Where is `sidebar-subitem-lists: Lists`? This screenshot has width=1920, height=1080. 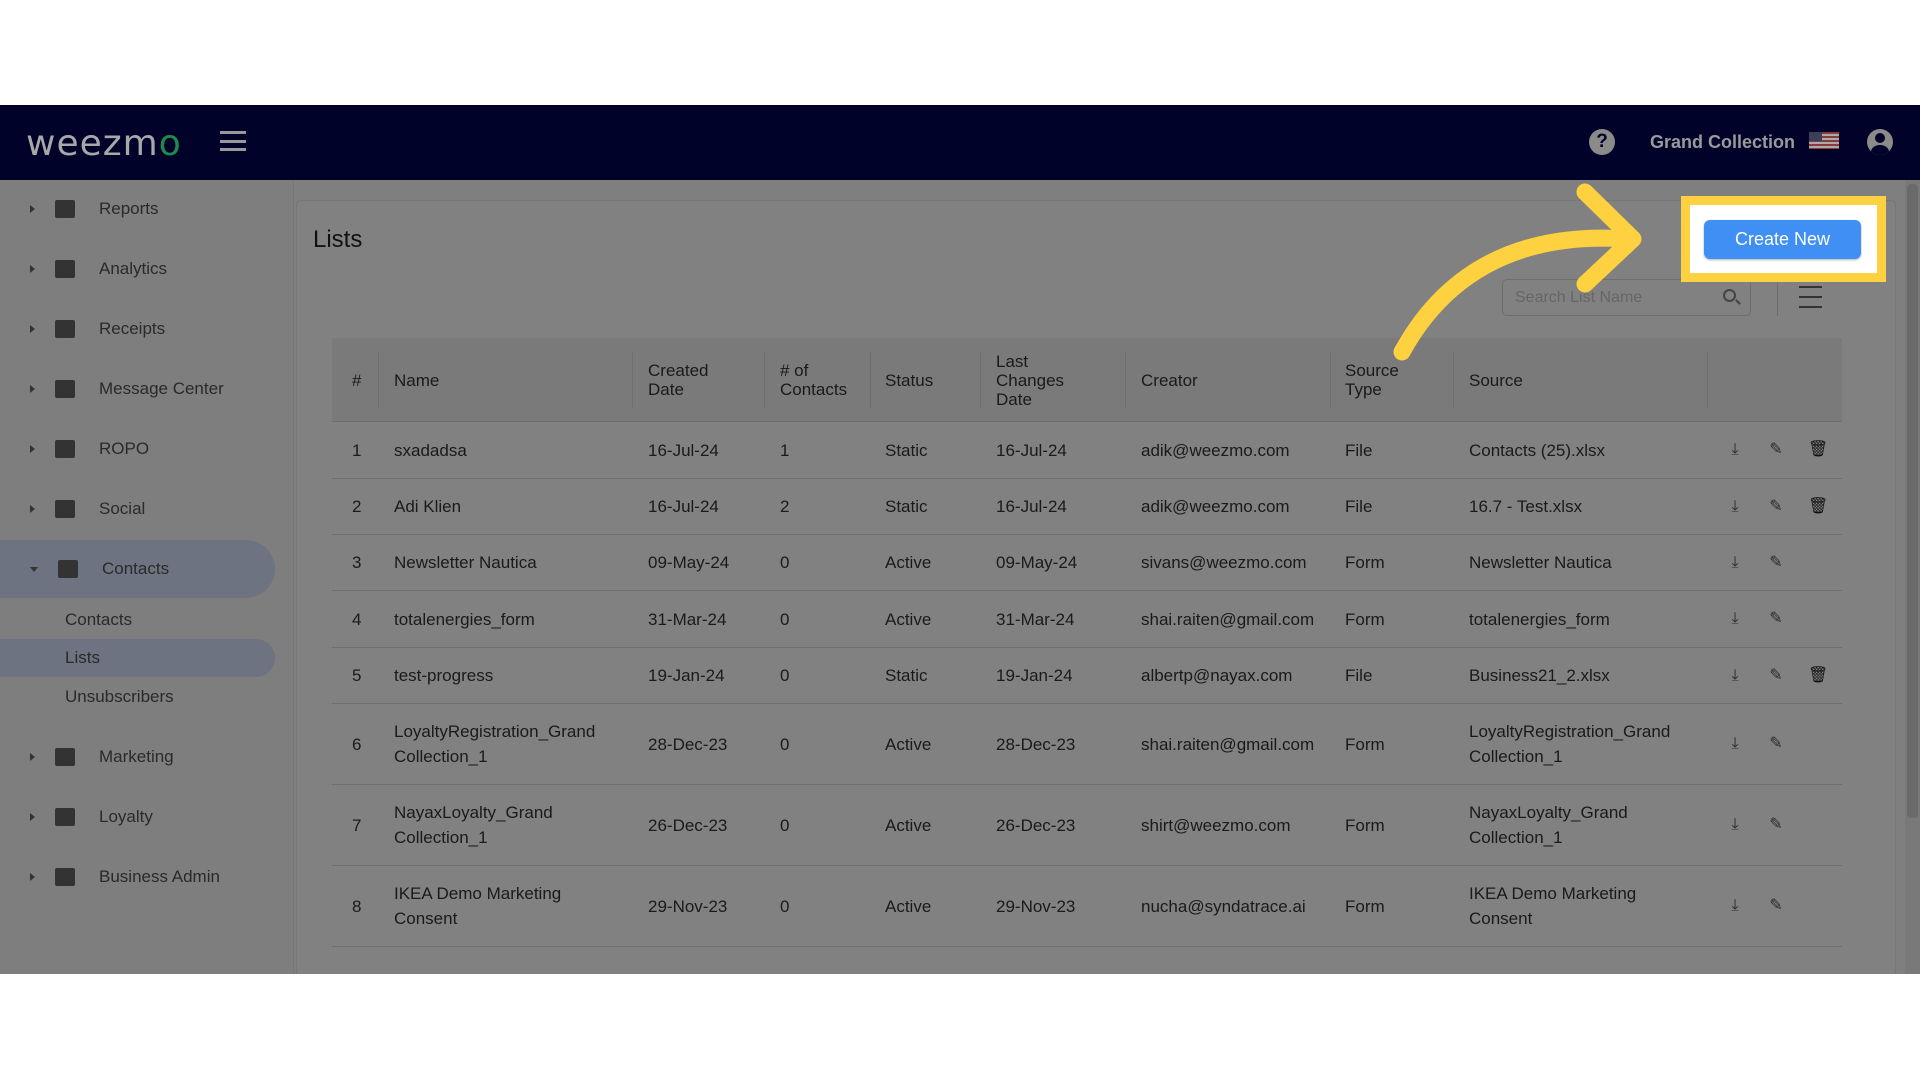
sidebar-subitem-lists: Lists is located at coordinates (137, 658).